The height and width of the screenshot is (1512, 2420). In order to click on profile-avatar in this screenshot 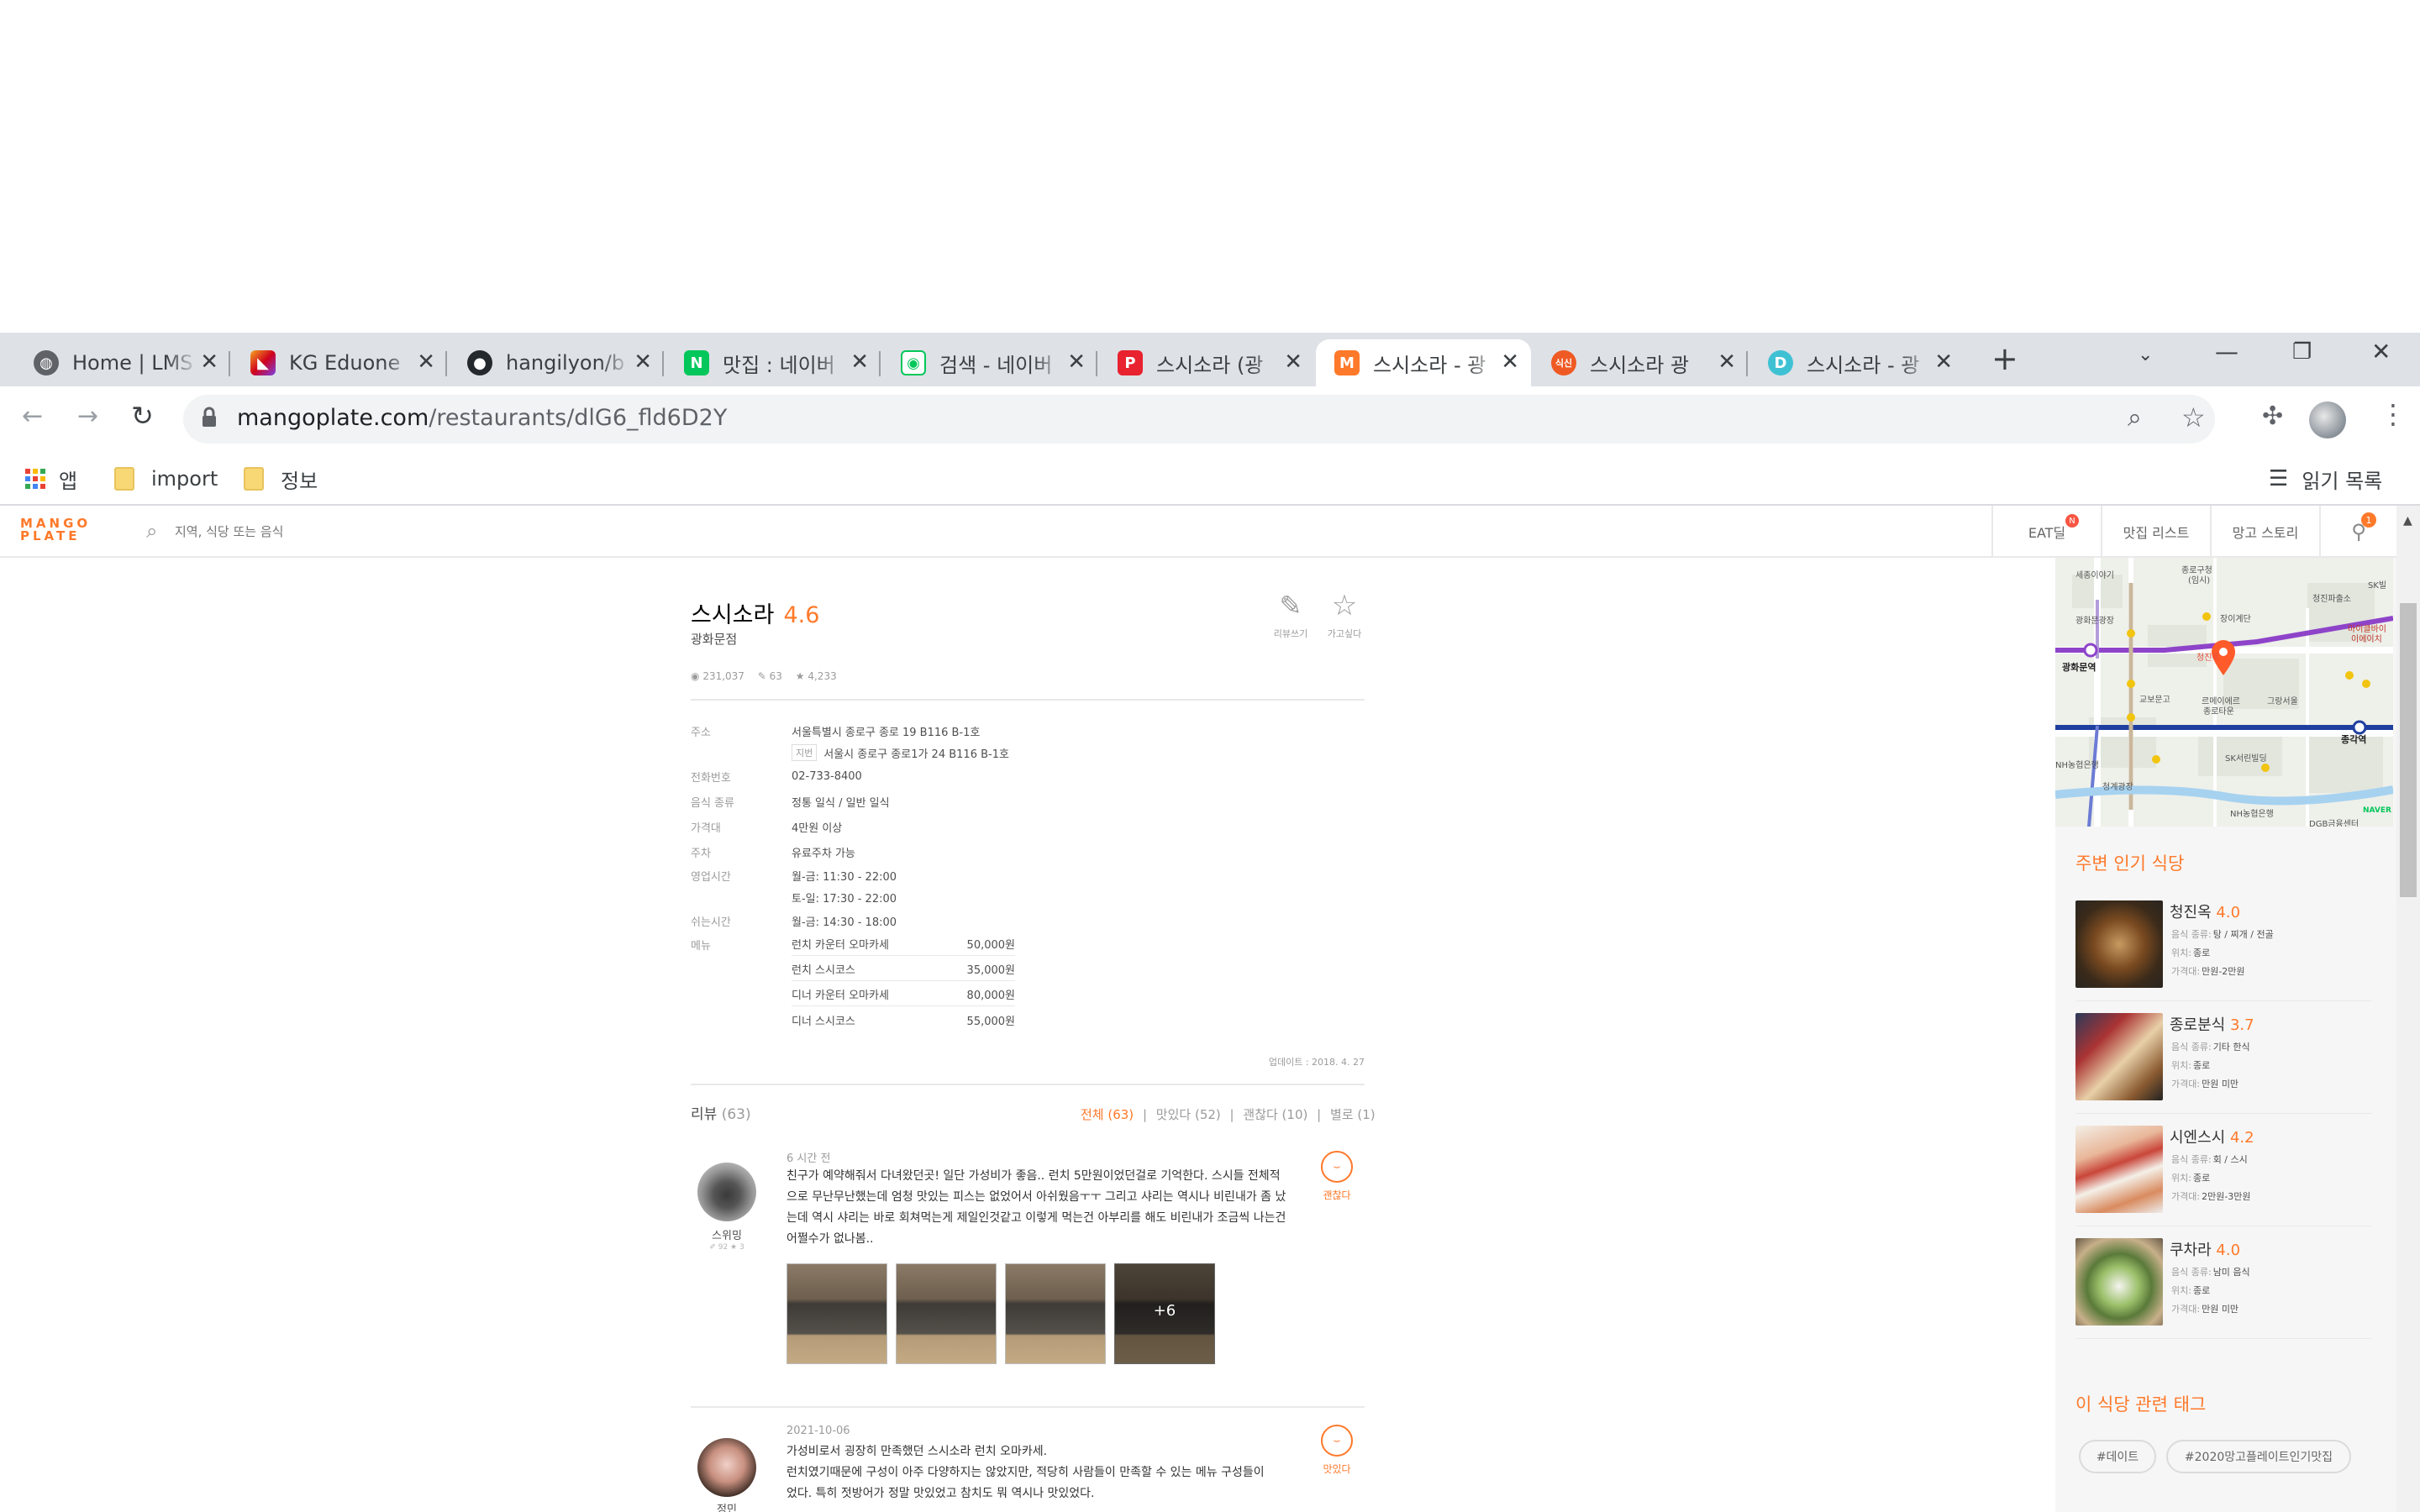, I will do `click(2328, 420)`.